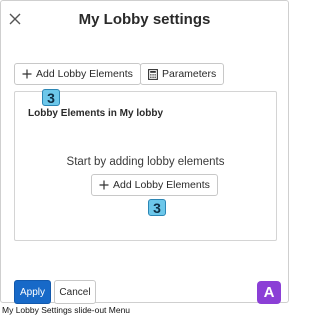 This screenshot has width=320, height=317. I want to click on panel-title: My Lobby settings, so click(144, 19).